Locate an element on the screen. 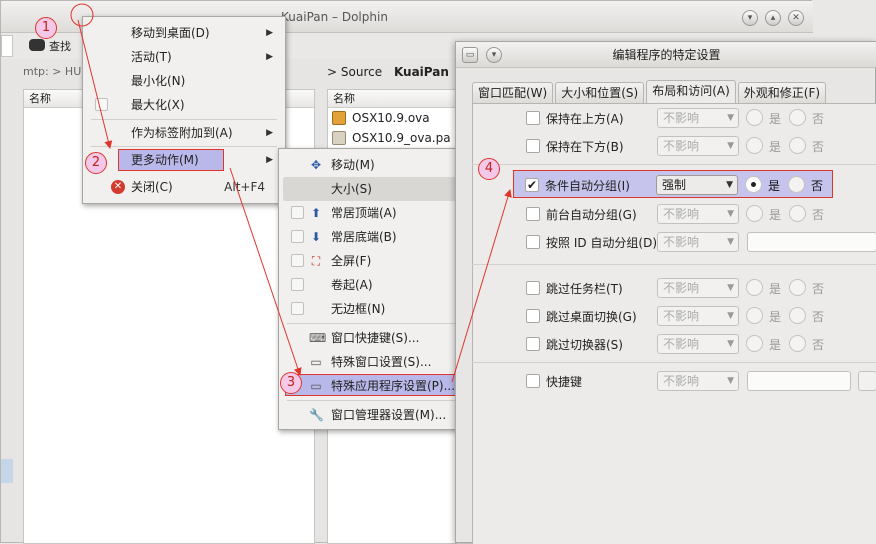  submenu-item-keep-above: ⬆ 常居顶端(A) is located at coordinates (374, 213).